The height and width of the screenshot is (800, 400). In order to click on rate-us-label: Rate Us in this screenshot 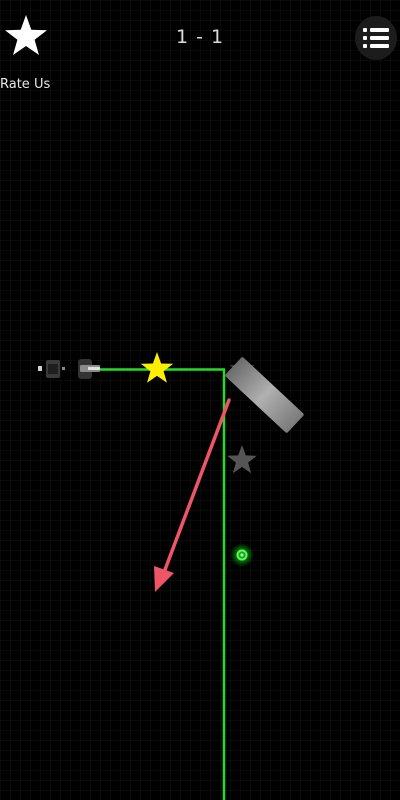, I will do `click(25, 84)`.